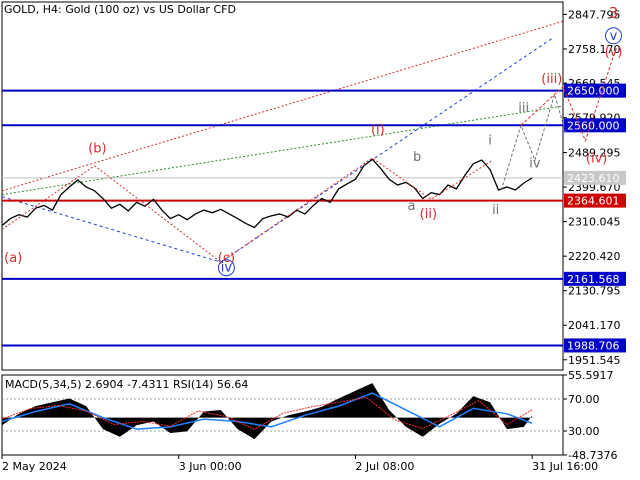 This screenshot has height=480, width=640. What do you see at coordinates (594, 325) in the screenshot?
I see `price-axis-label: 2041.170` at bounding box center [594, 325].